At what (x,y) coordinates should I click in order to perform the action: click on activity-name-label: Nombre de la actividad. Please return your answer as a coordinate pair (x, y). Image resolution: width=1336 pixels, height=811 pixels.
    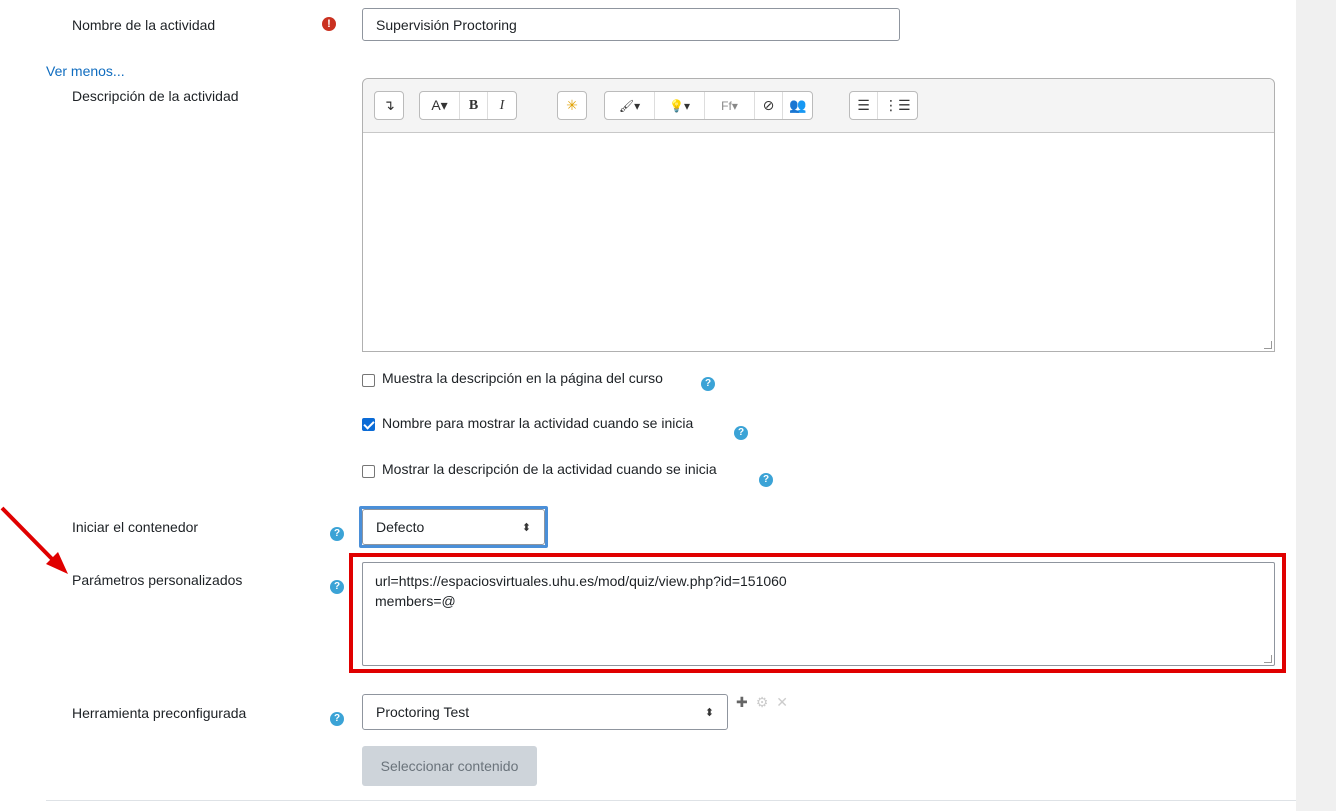
    Looking at the image, I should click on (144, 25).